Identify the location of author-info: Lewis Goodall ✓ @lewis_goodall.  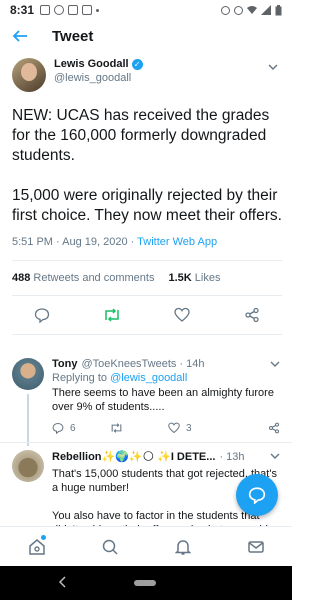
(98, 71).